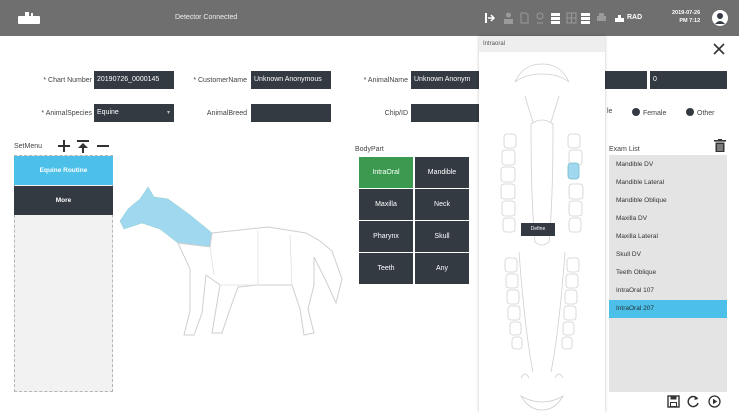 Image resolution: width=739 pixels, height=412 pixels. Describe the element at coordinates (445, 113) in the screenshot. I see `chip-id-field` at that location.